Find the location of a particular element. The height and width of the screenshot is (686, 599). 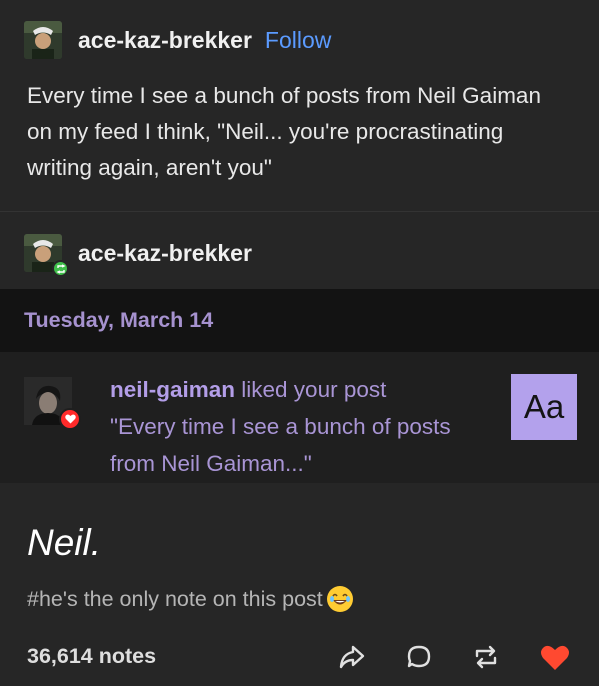

avatar is located at coordinates (43, 40).